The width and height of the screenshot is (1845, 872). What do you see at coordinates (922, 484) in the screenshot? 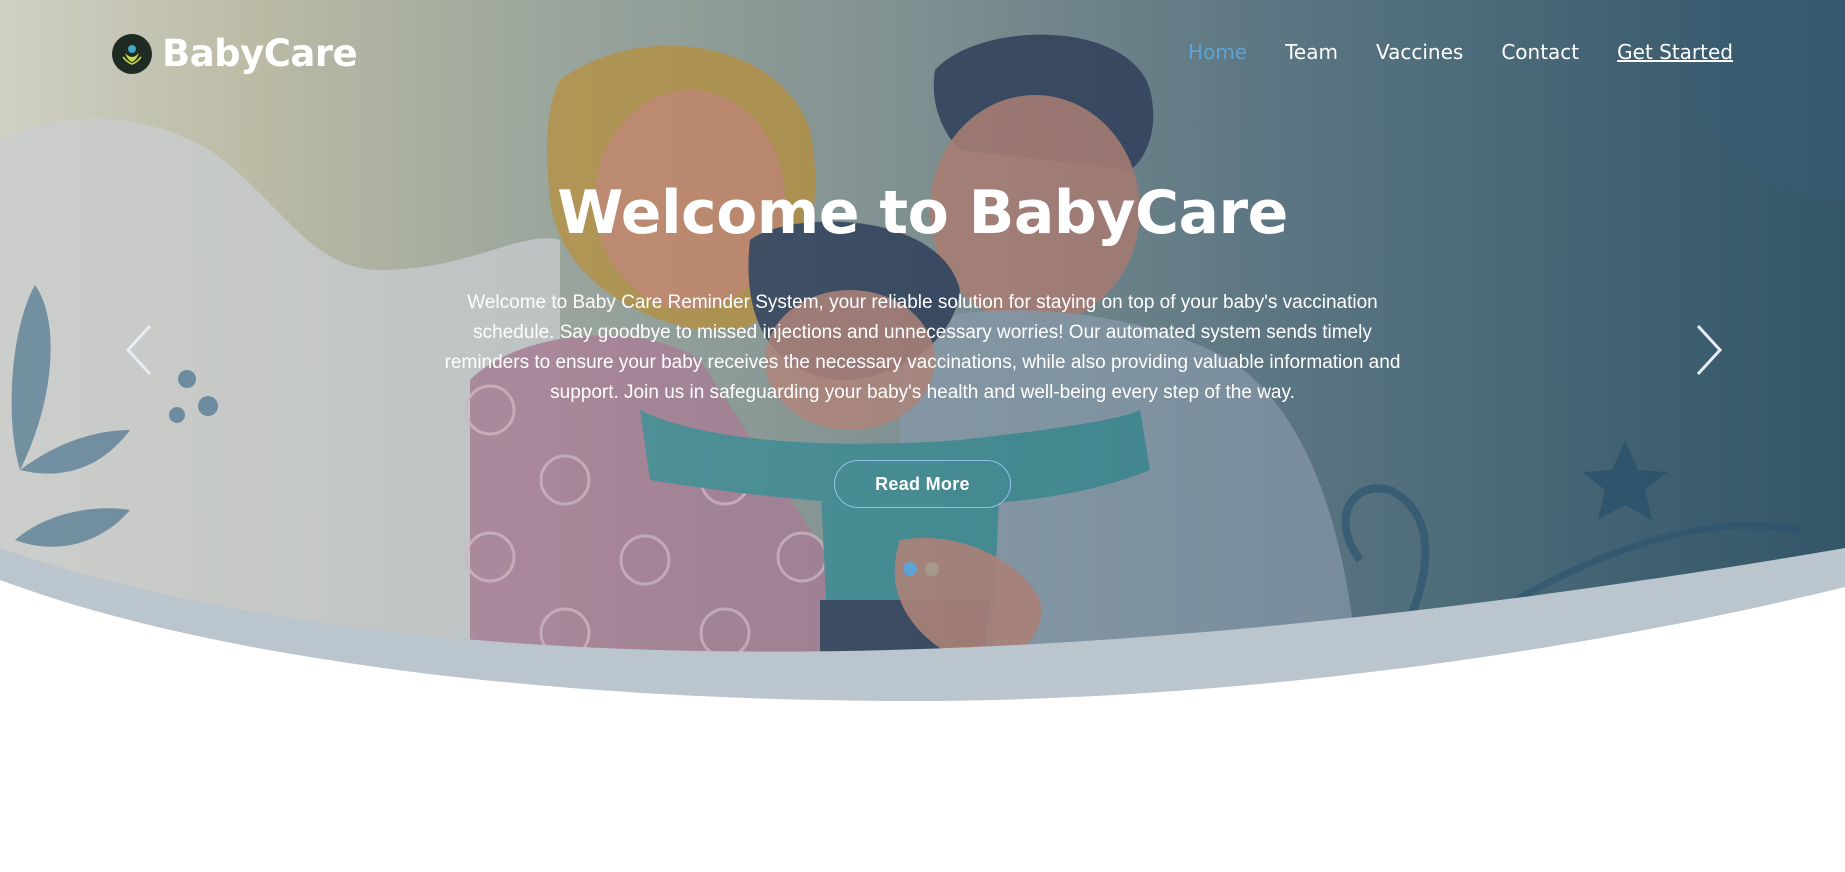
I see `read-more-button: Read More` at bounding box center [922, 484].